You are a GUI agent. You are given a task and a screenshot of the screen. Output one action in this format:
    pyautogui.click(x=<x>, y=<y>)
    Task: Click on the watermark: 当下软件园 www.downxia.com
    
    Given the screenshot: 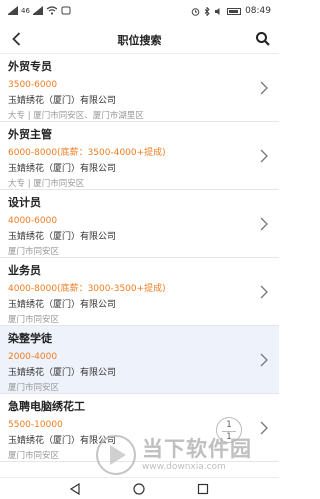 What is the action you would take?
    pyautogui.click(x=184, y=455)
    